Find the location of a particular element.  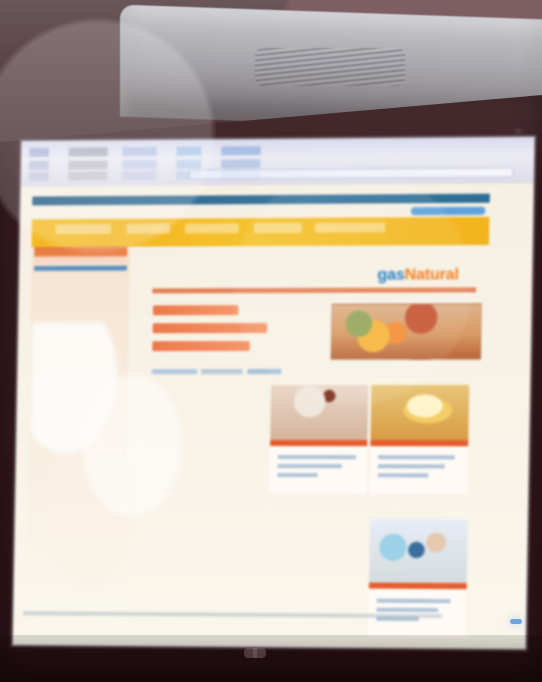

brand-logo: gasNatural is located at coordinates (418, 275).